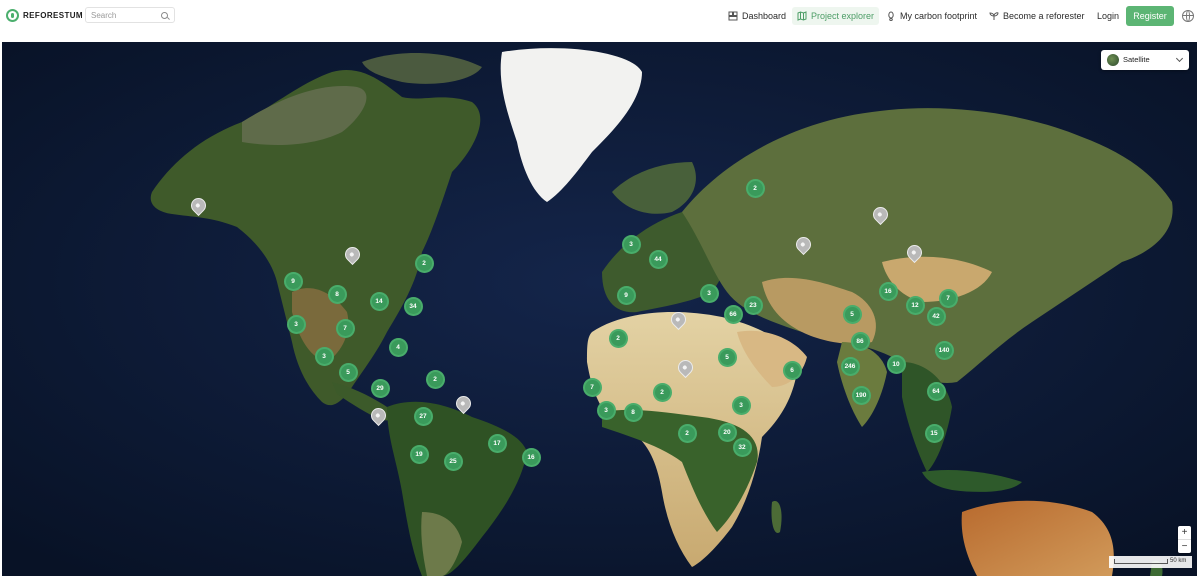  I want to click on project-cluster: 6, so click(792, 370).